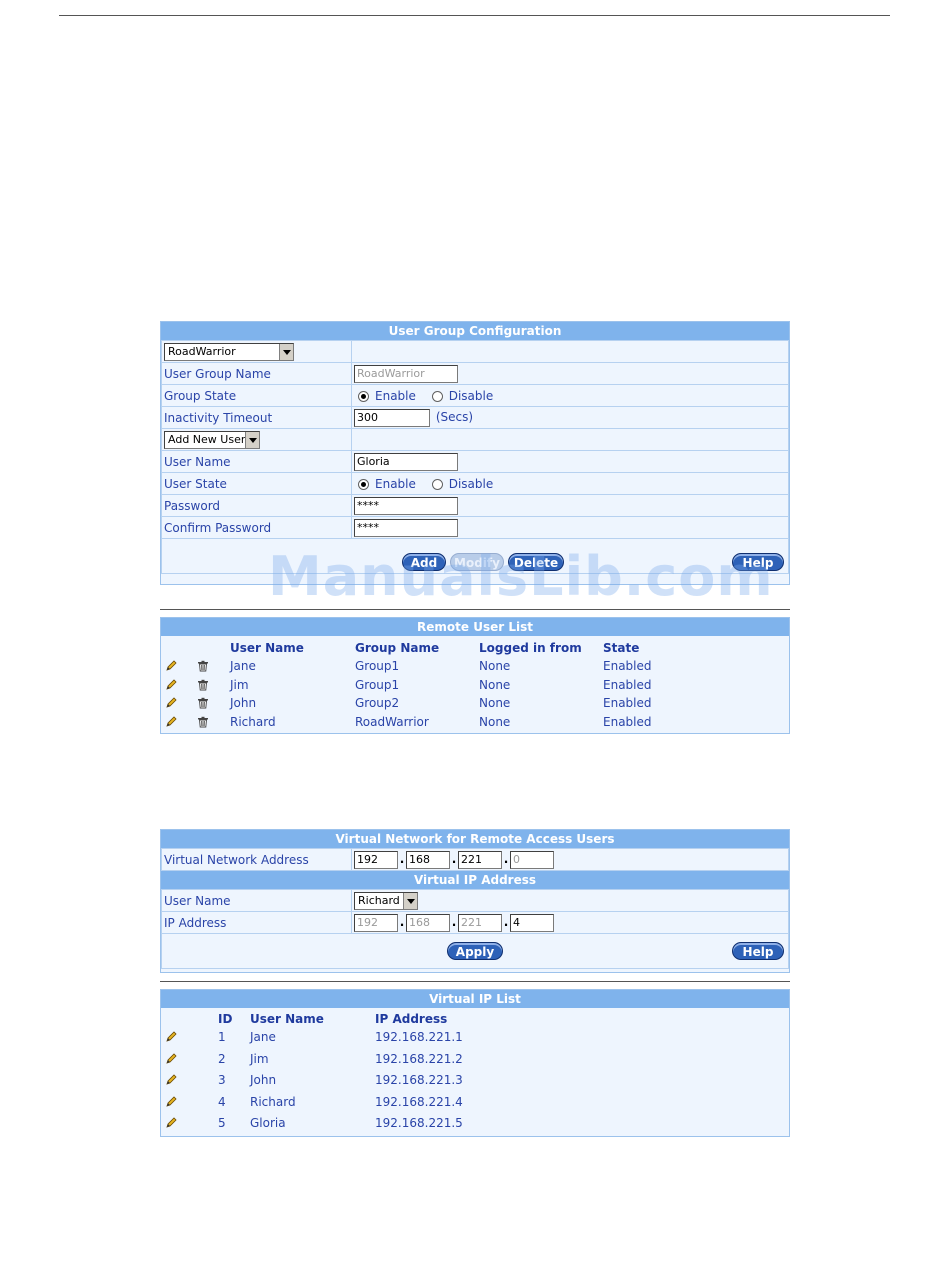 This screenshot has height=1267, width=950. I want to click on vn-help-button: Help, so click(758, 951).